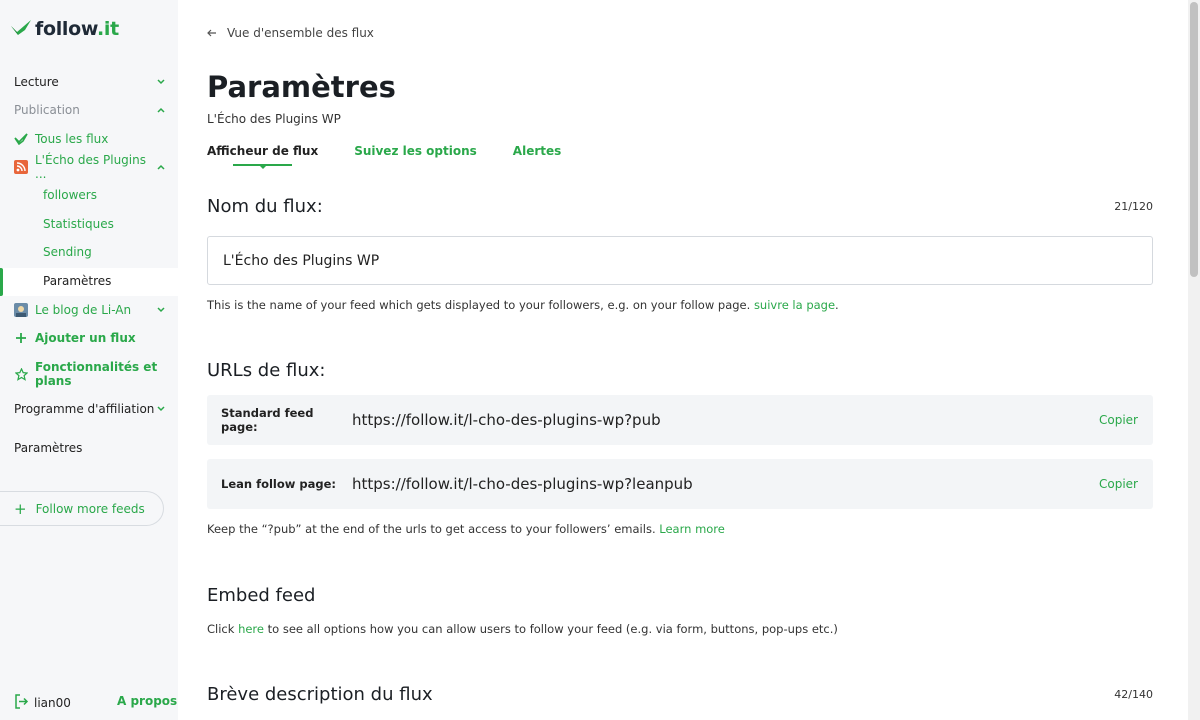  Describe the element at coordinates (36, 82) in the screenshot. I see `sidebar-item-label: Lecture` at that location.